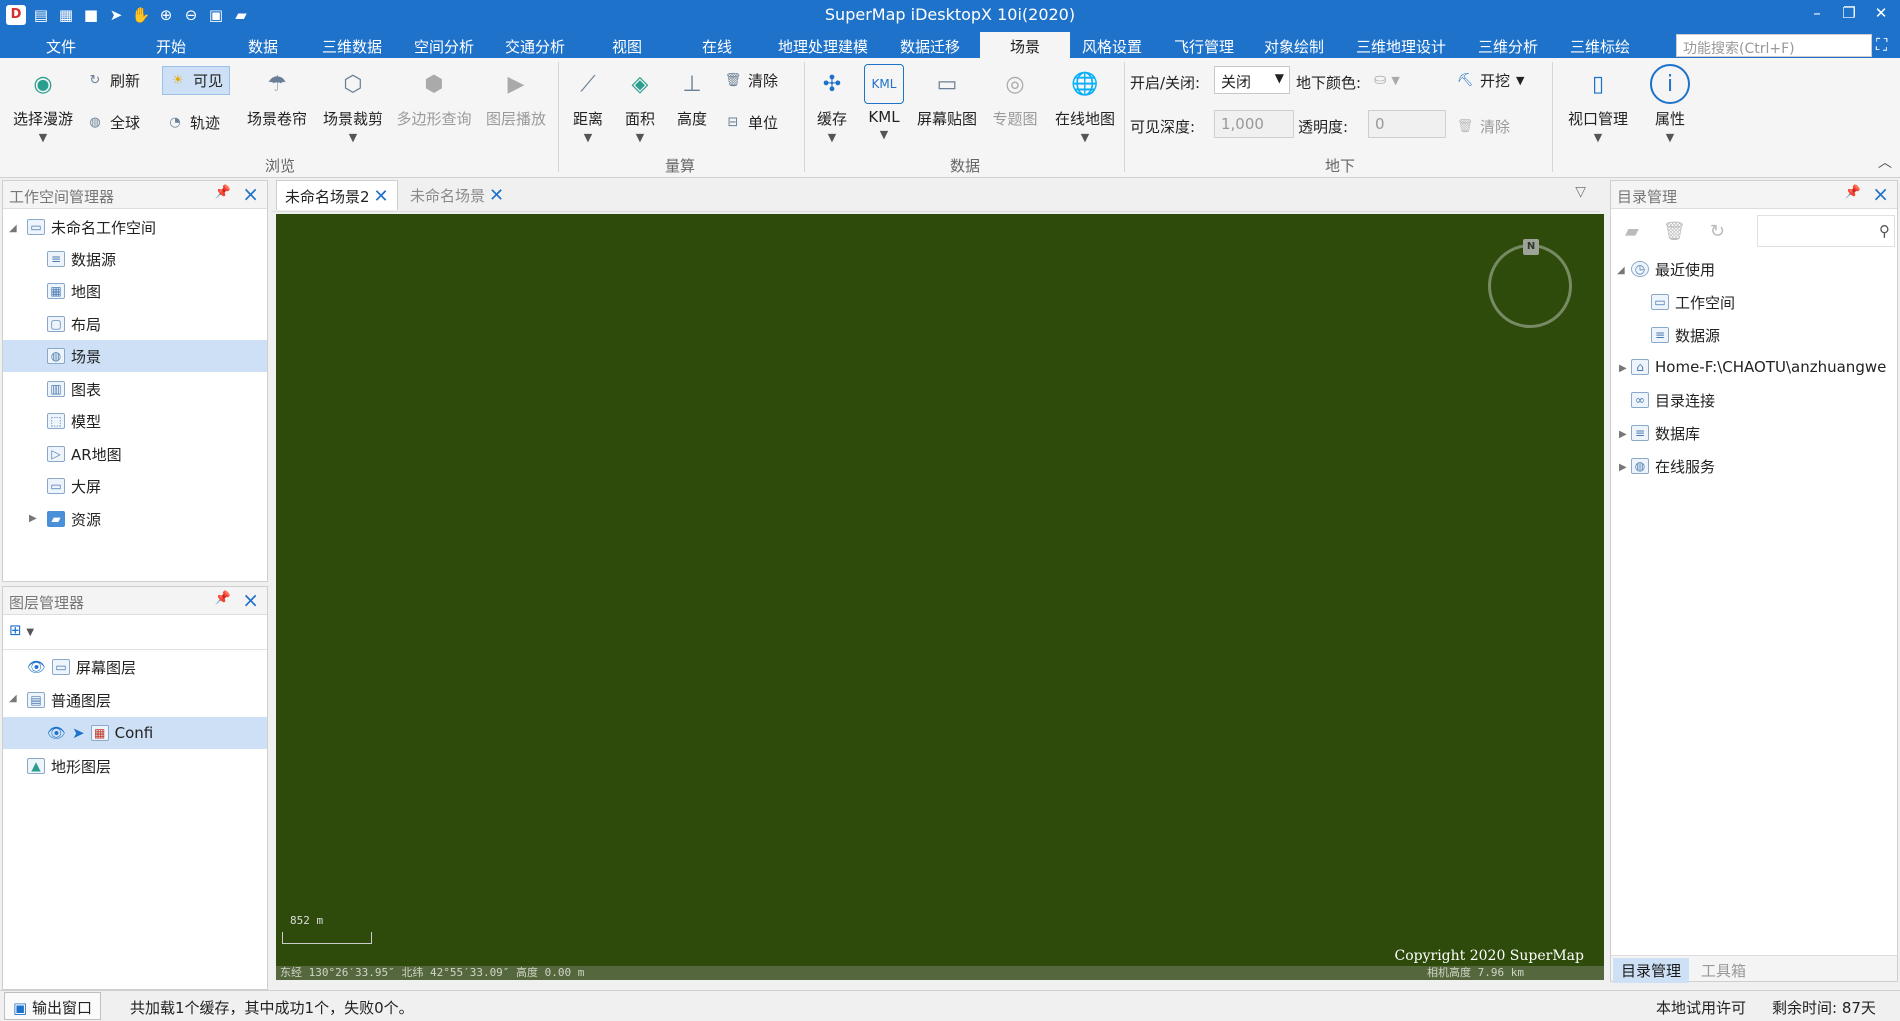 The image size is (1900, 1021). Describe the element at coordinates (751, 80) in the screenshot. I see `measure-clear-button: 🗑 清除` at that location.